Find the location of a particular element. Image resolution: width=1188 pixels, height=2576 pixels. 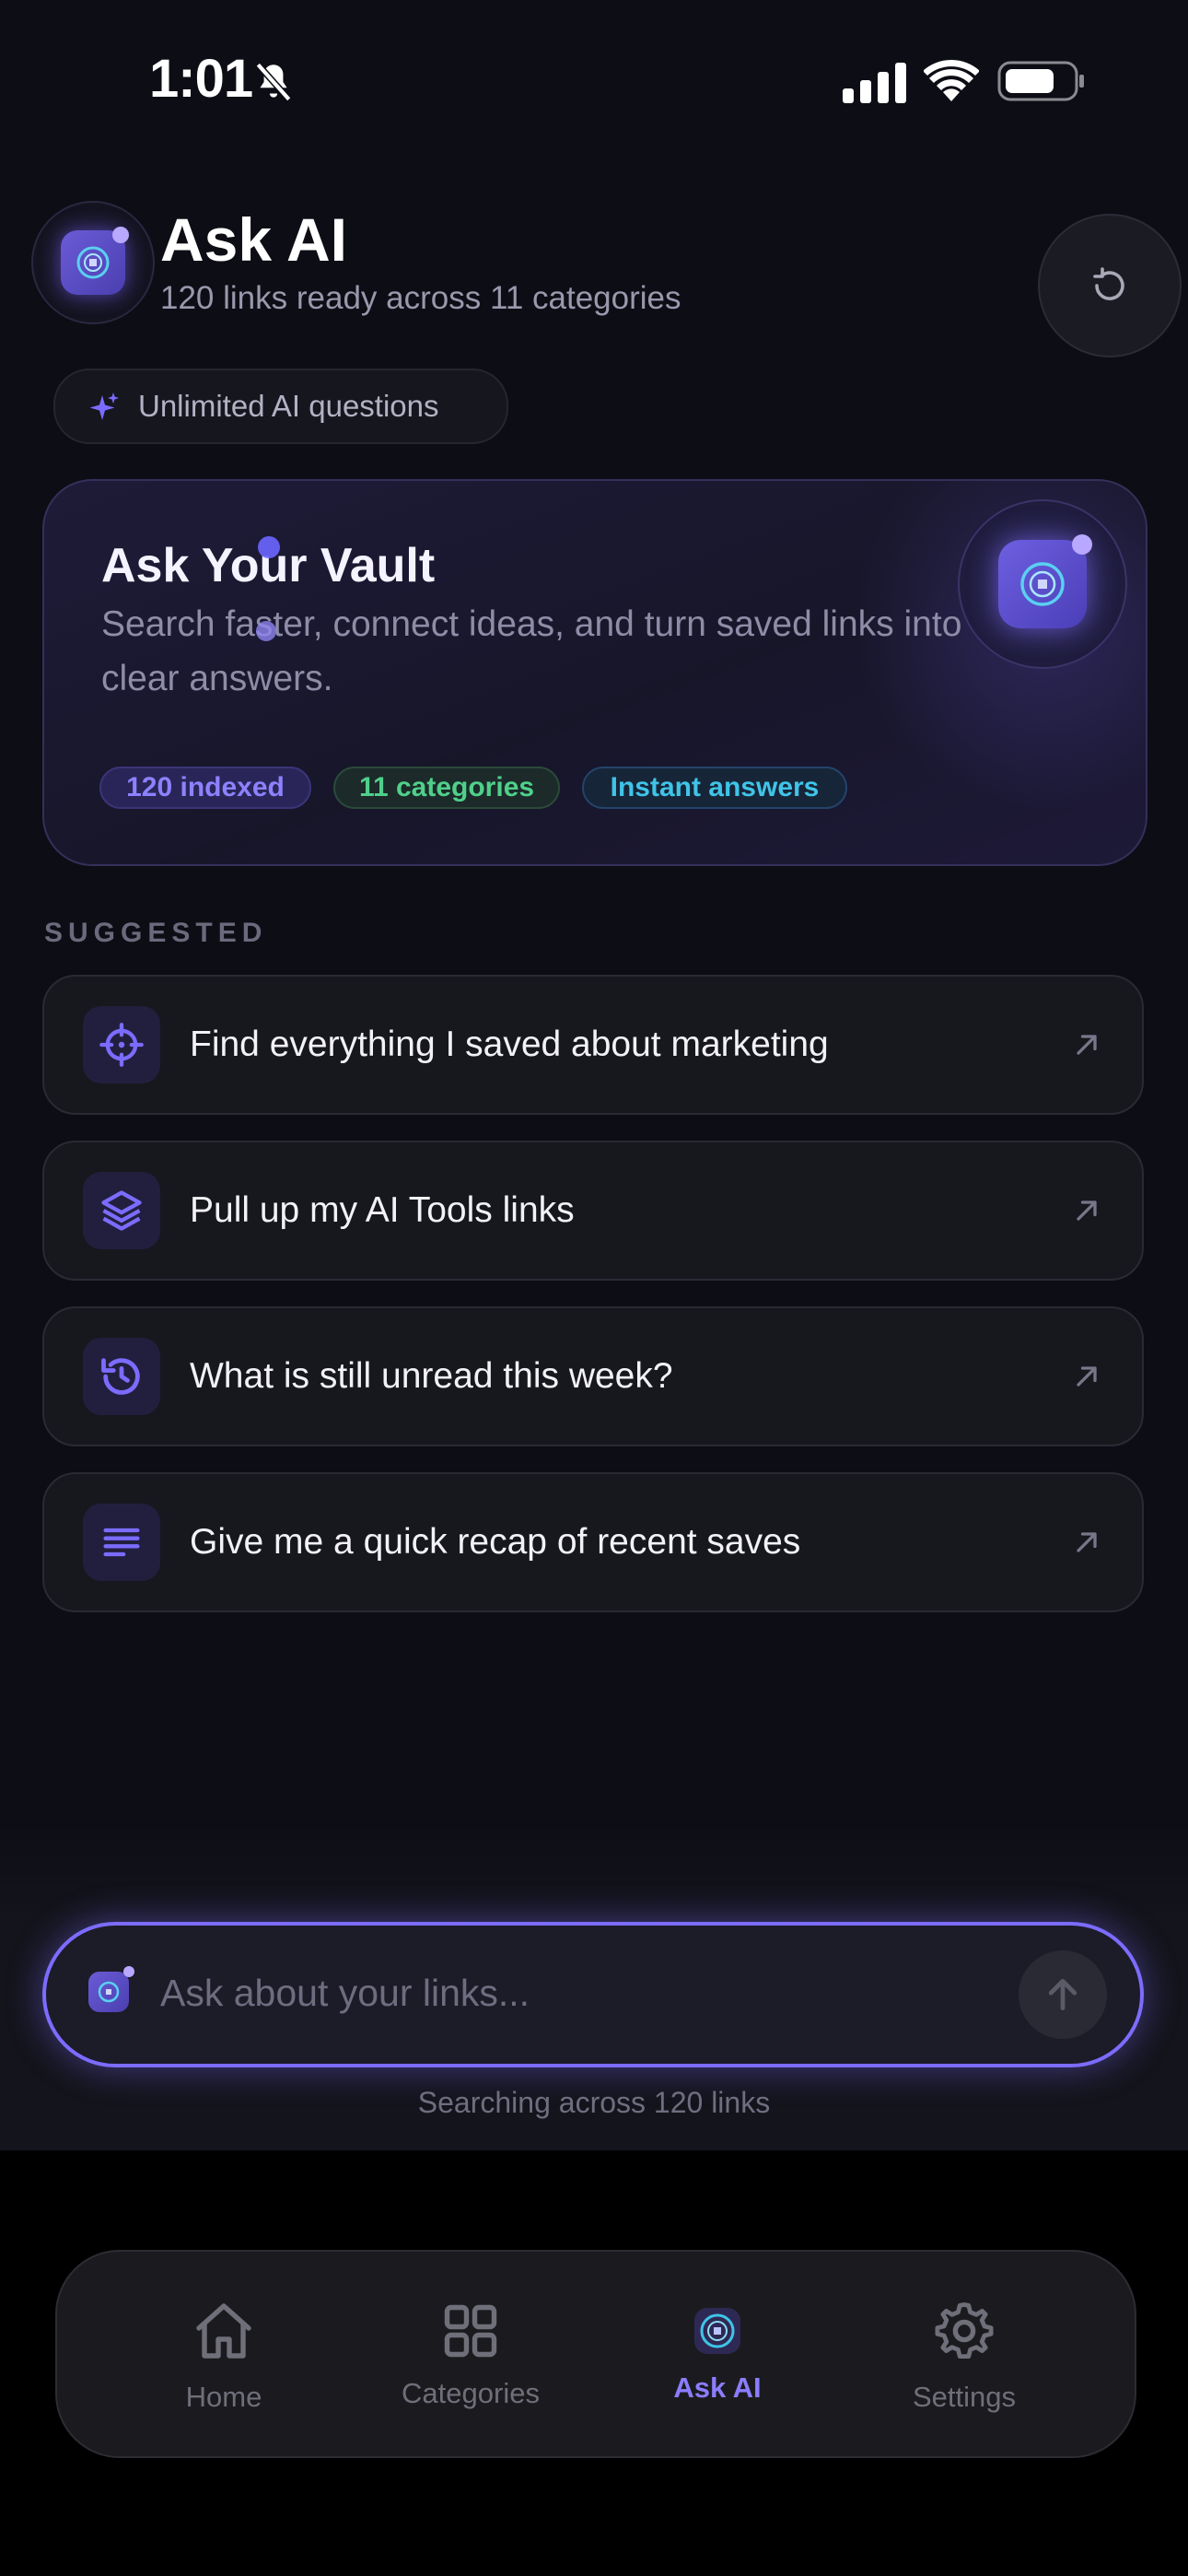

tab-label: Ask AI is located at coordinates (717, 2387).